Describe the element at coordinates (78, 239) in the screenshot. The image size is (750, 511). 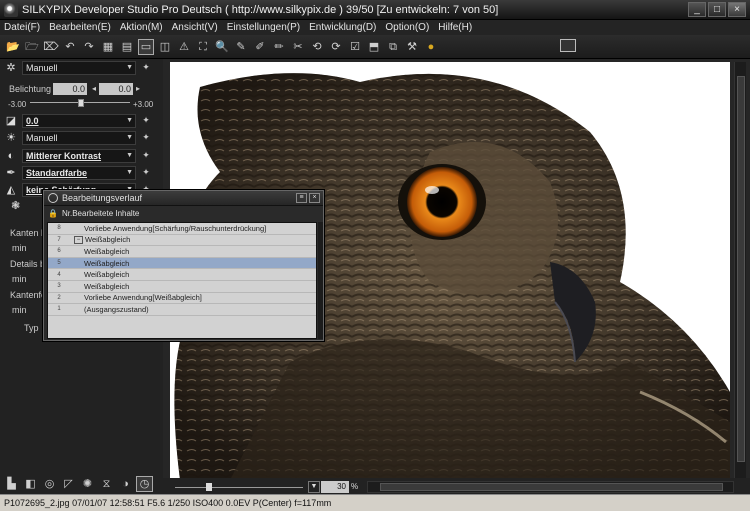
I see `collapse-icon: −` at that location.